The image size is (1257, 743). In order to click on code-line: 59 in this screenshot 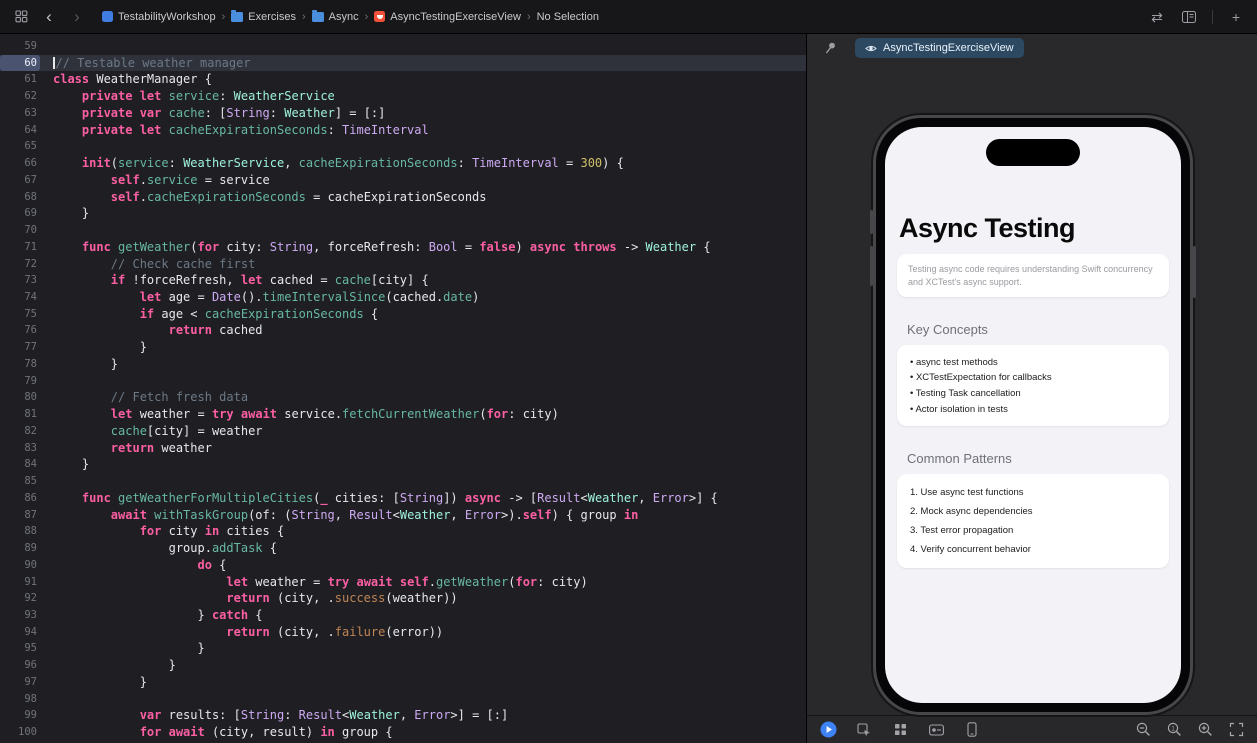, I will do `click(403, 46)`.